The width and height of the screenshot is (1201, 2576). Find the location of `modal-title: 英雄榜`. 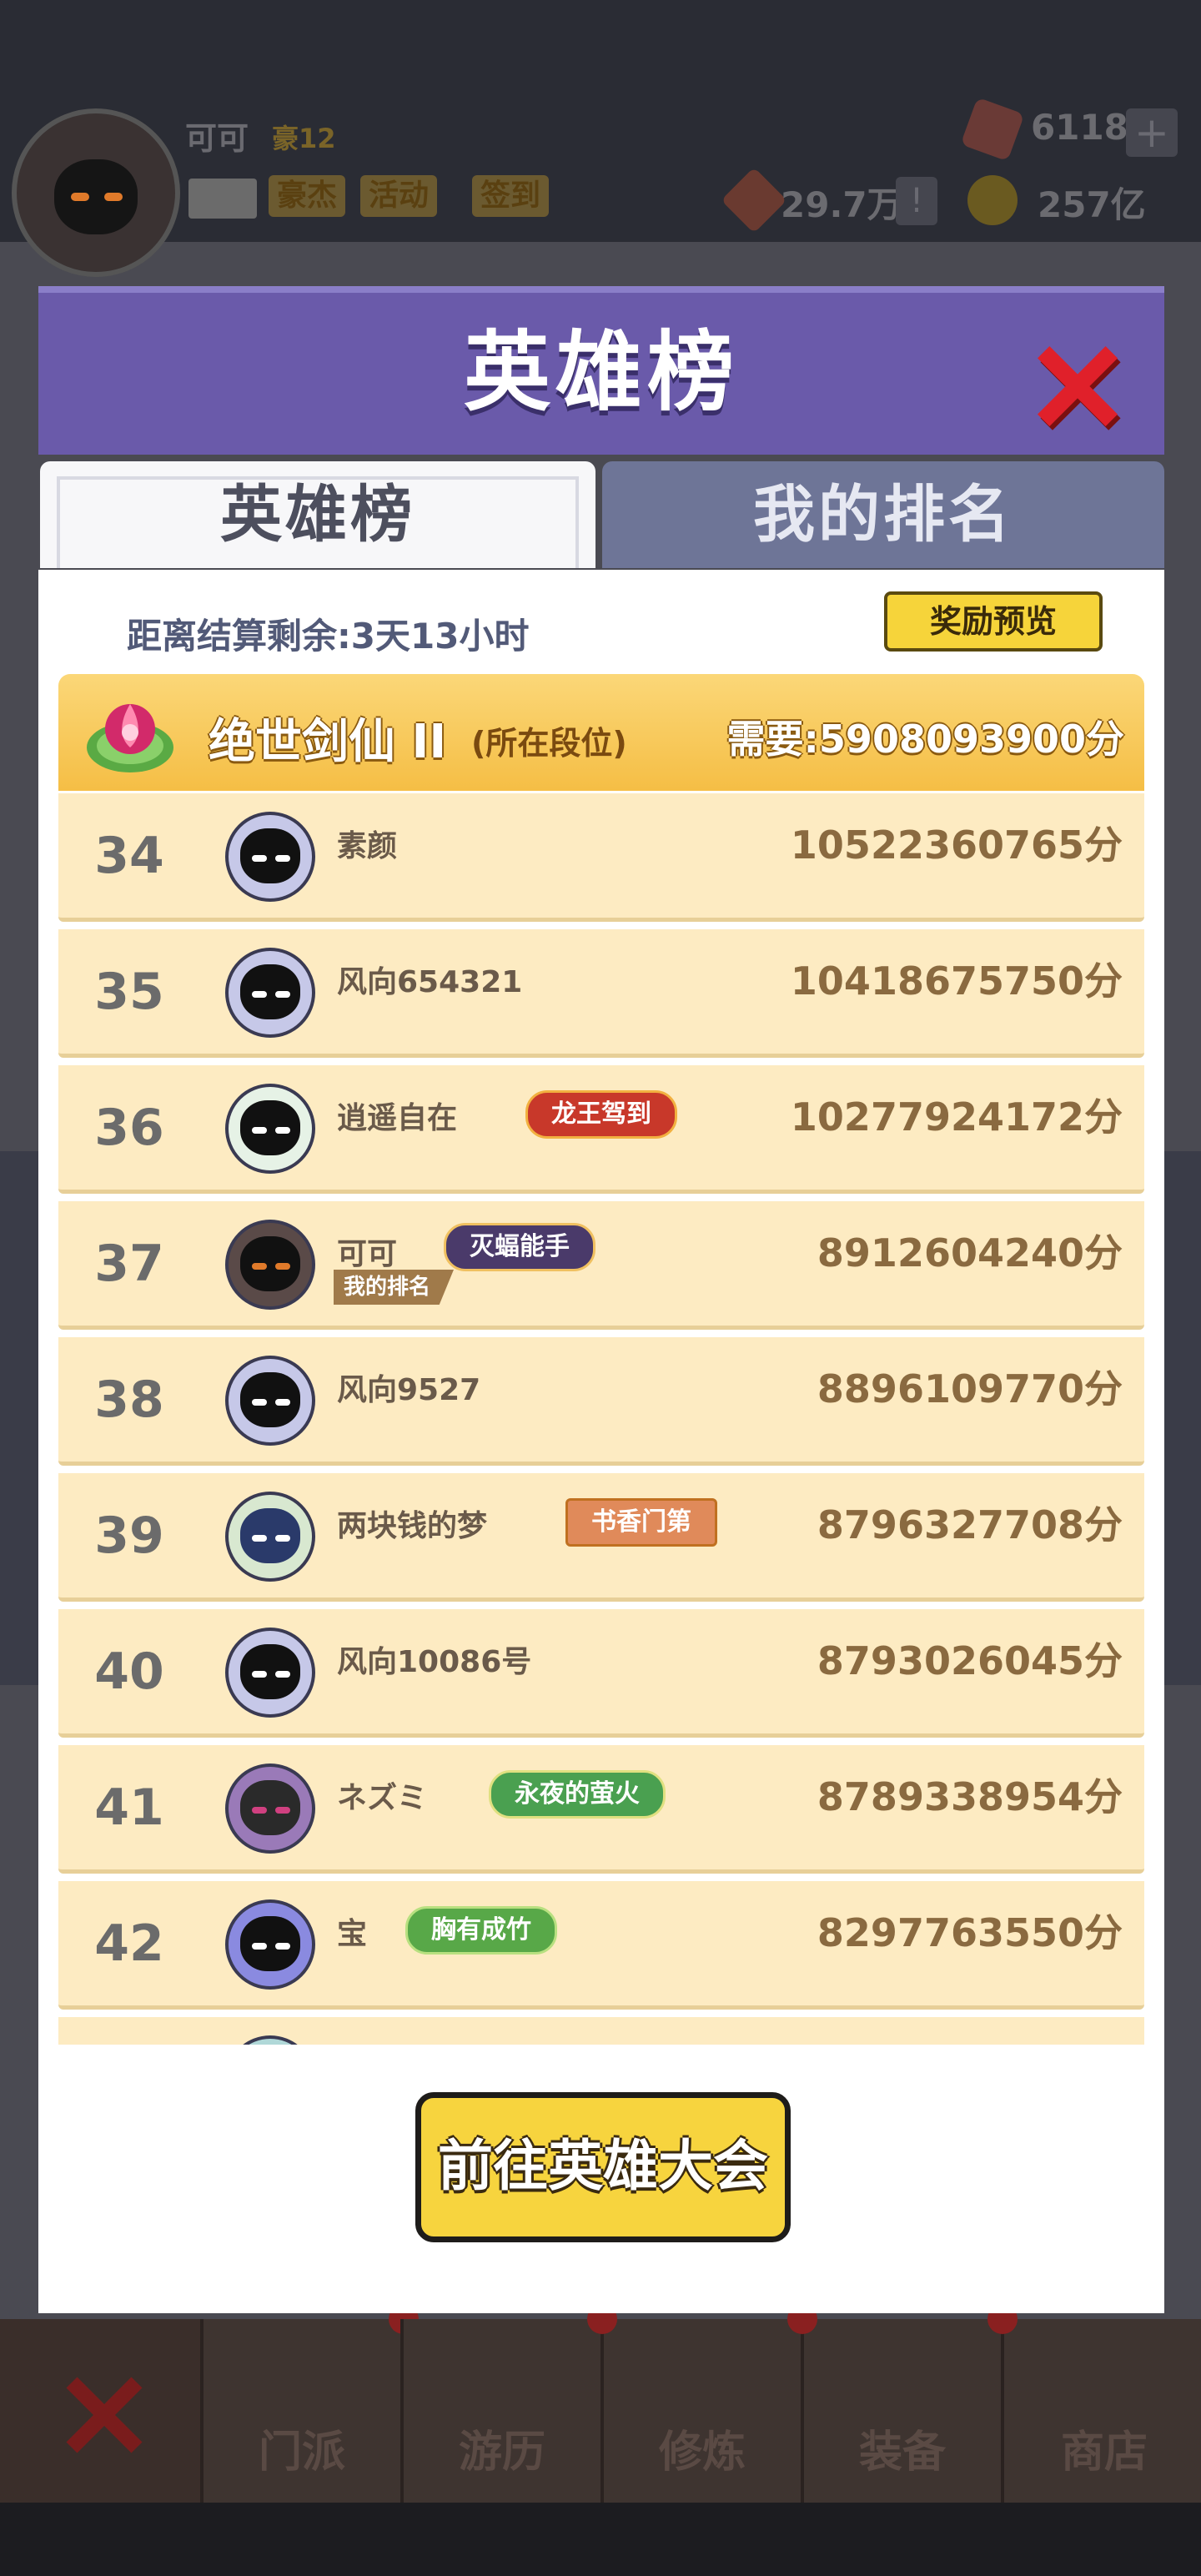

modal-title: 英雄榜 is located at coordinates (601, 372).